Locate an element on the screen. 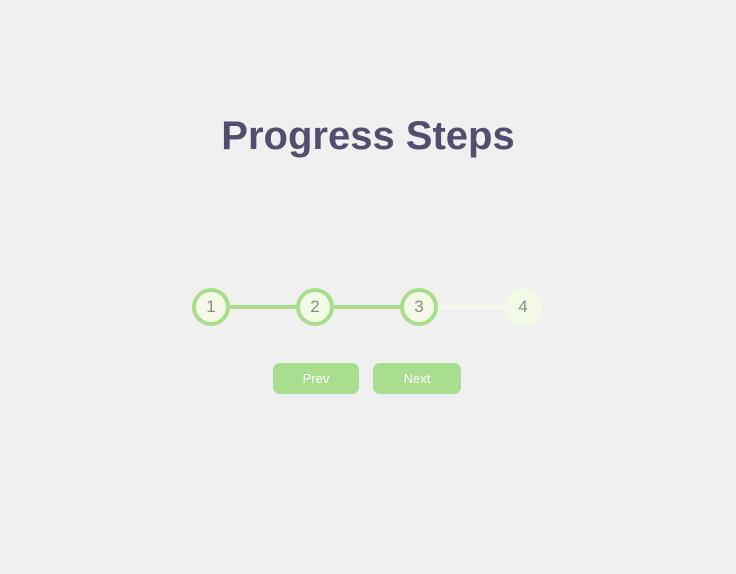  step-circle-1: 1 is located at coordinates (211, 307).